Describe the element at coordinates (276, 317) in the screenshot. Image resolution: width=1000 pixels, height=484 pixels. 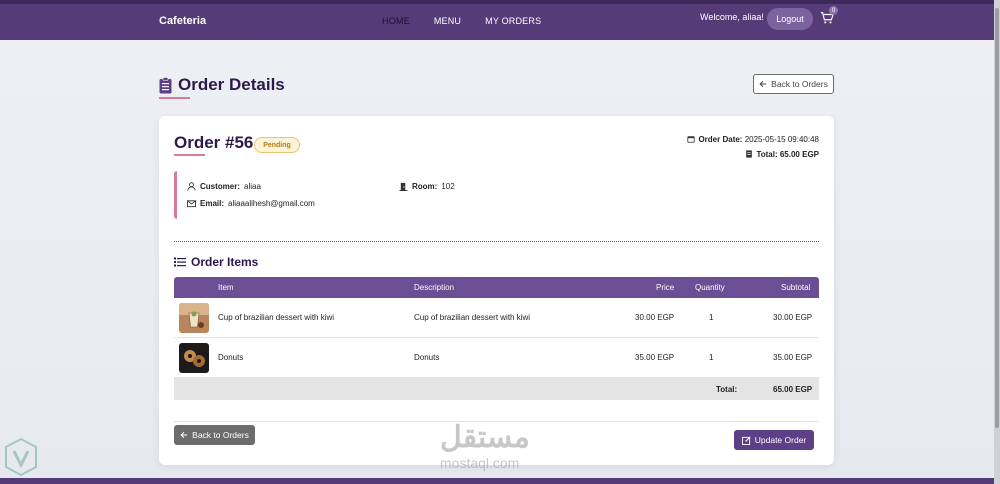
I see `item-name: Cup of brazilian dessert with kiwi` at that location.